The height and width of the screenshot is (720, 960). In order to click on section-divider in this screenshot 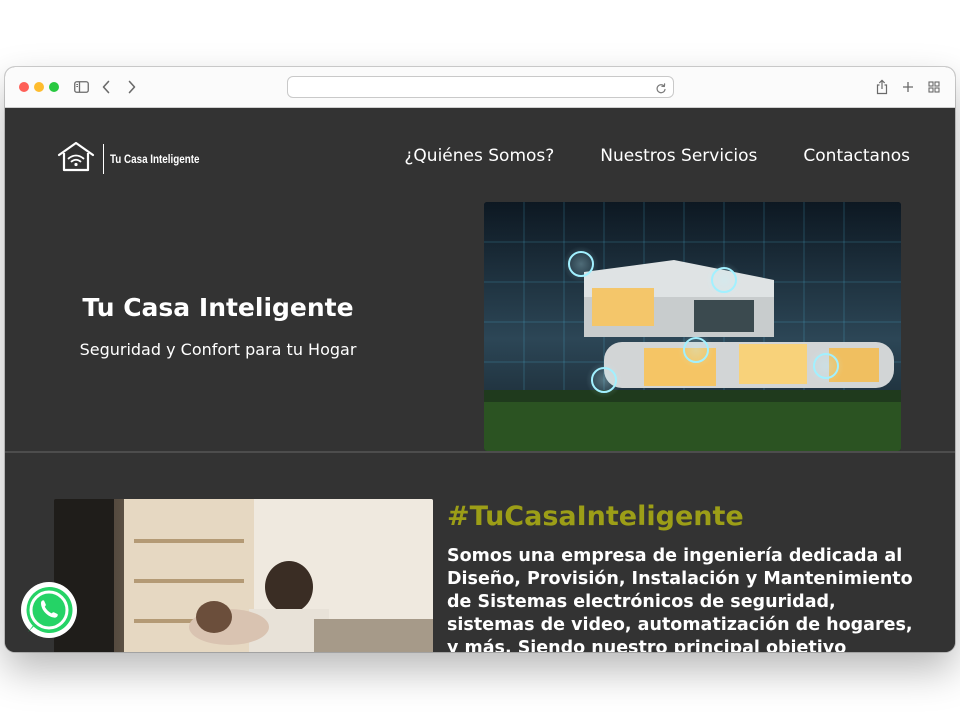, I will do `click(480, 452)`.